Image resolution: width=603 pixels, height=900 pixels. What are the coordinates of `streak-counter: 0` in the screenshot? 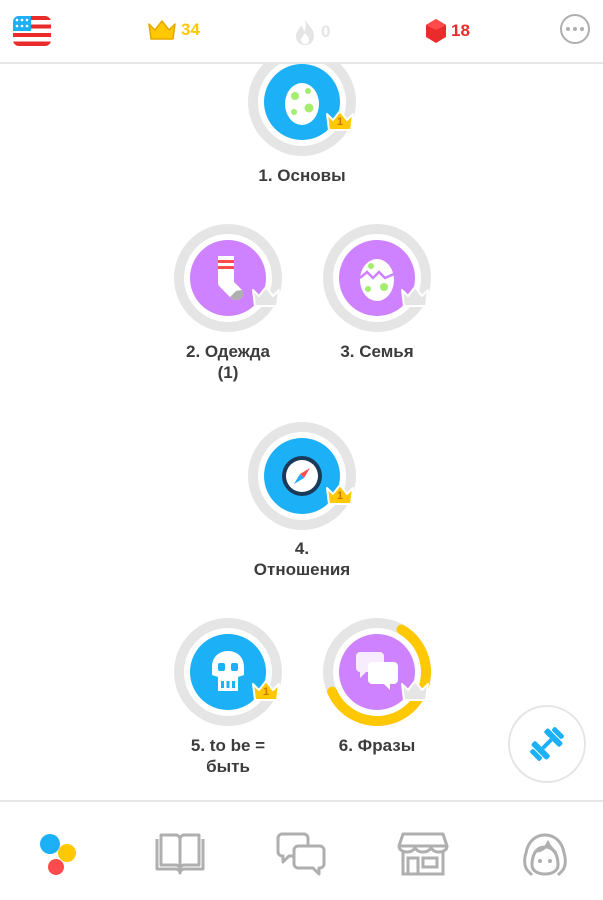 It's located at (311, 32).